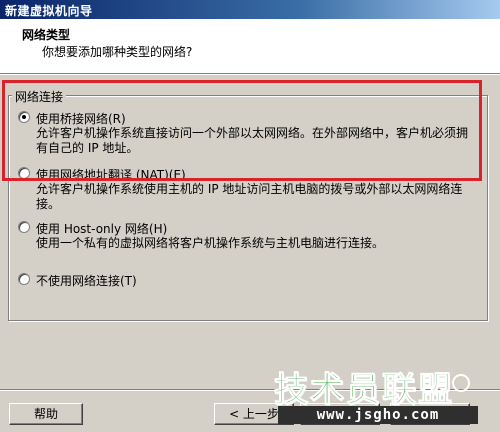 The image size is (500, 432). I want to click on host-only-radio, so click(24, 227).